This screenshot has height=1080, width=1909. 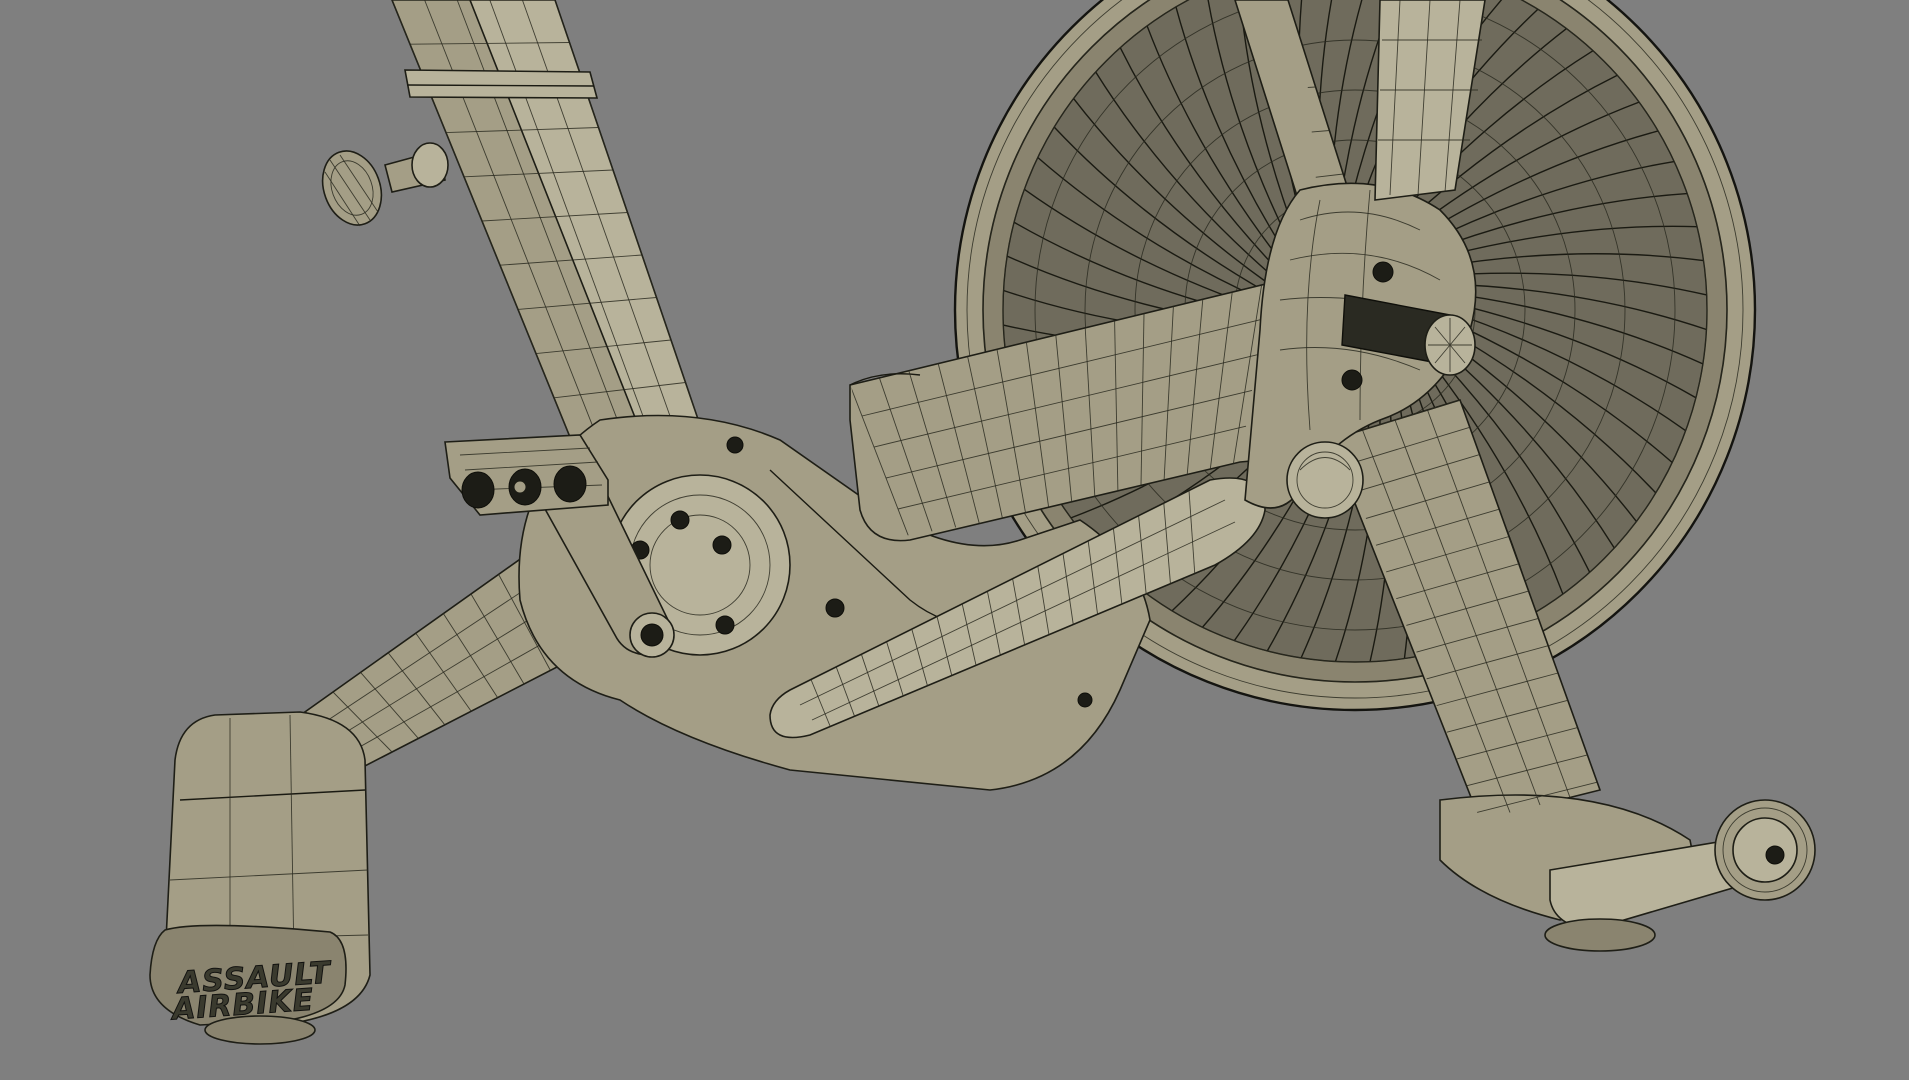 I want to click on front-base-strut: ASSAULT AIRBIKE, so click(x=370, y=794).